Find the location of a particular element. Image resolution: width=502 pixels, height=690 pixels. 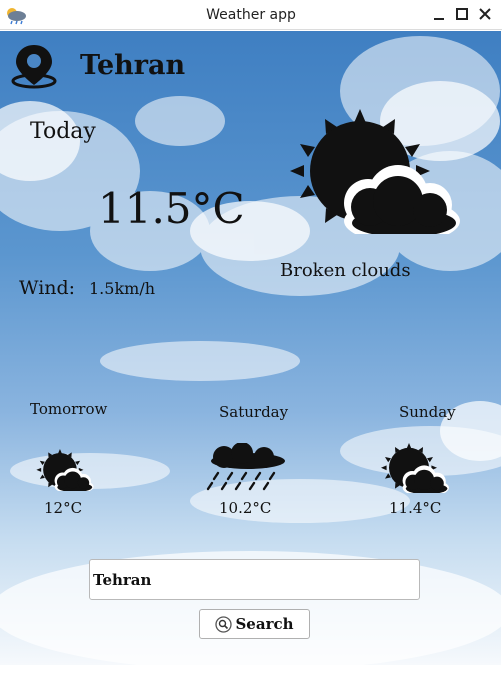

location-pin-icon is located at coordinates (34, 67).